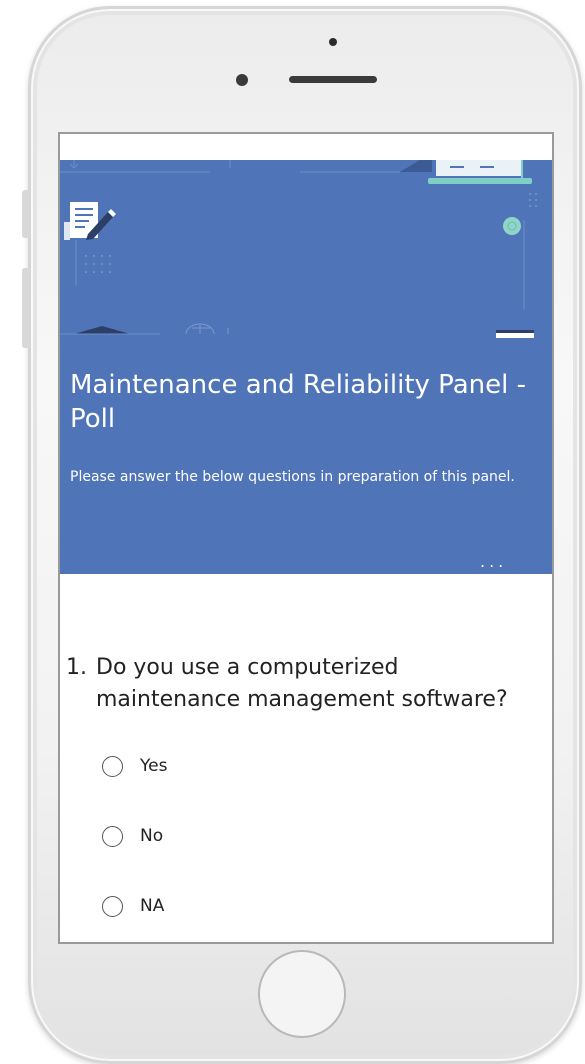 The height and width of the screenshot is (1064, 585). What do you see at coordinates (333, 42) in the screenshot?
I see `camera-icon` at bounding box center [333, 42].